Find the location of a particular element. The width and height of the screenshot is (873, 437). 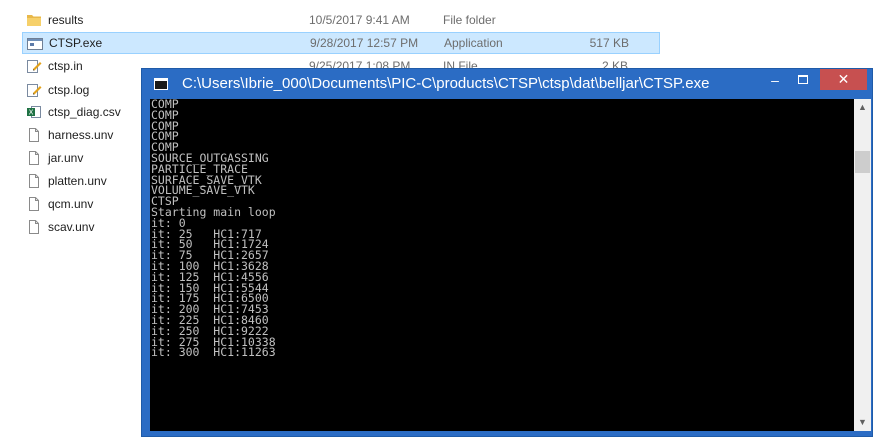

folder-icon is located at coordinates (34, 20).